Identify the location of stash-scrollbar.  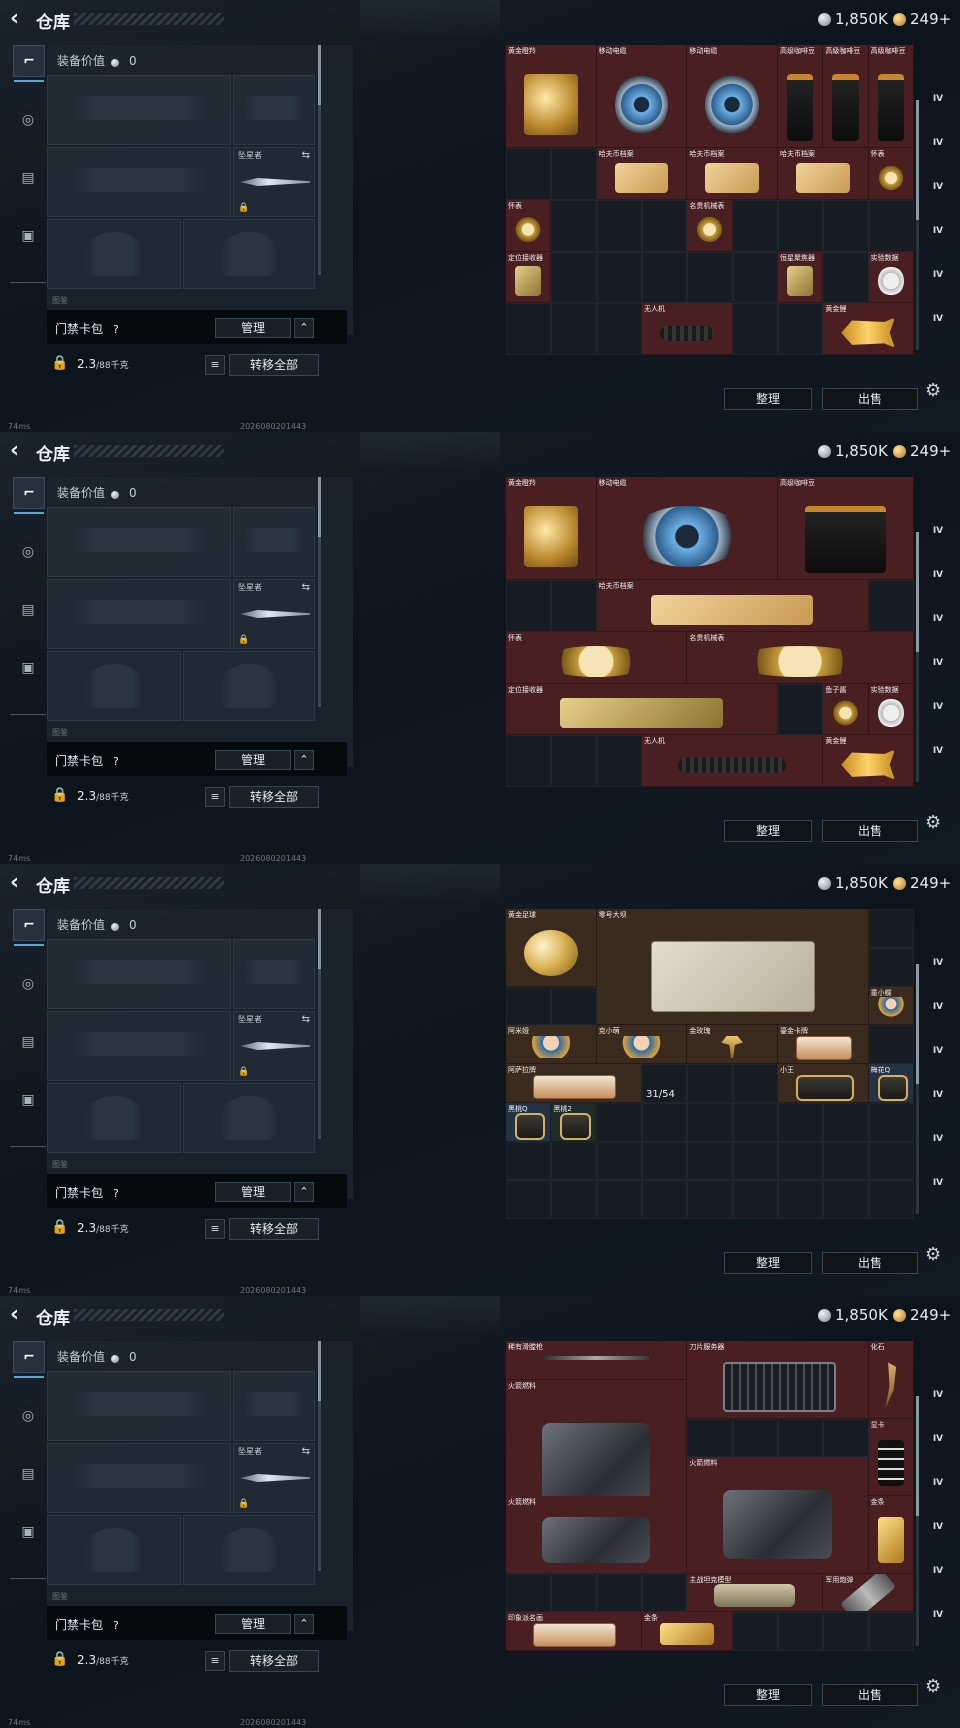
(917, 1521).